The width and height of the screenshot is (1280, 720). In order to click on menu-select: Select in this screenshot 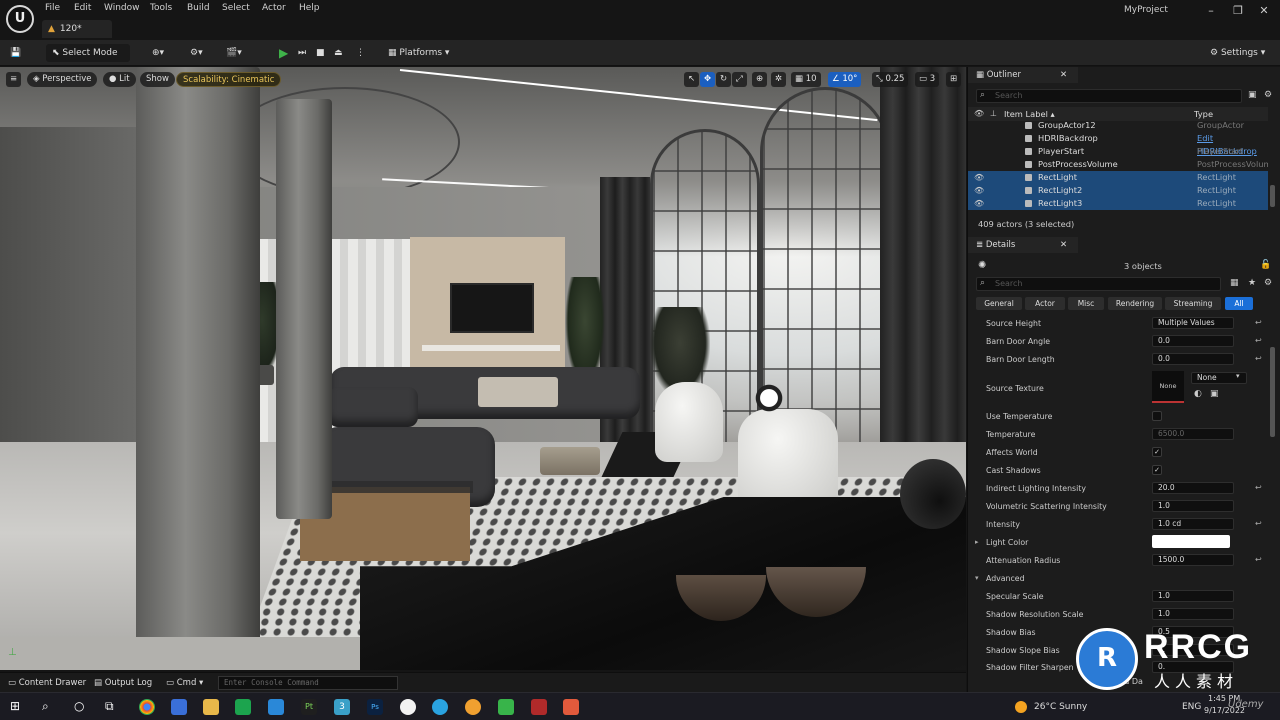, I will do `click(236, 8)`.